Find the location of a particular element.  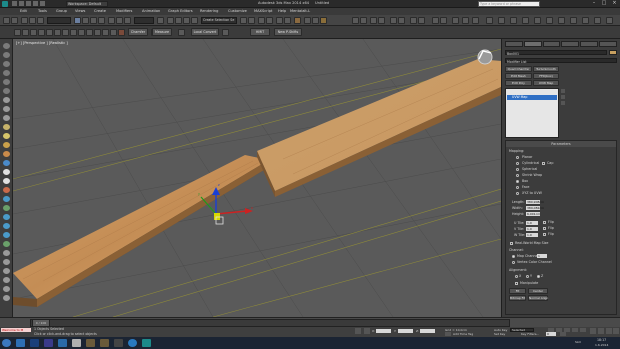

app-logo-icon is located at coordinates (5, 4).